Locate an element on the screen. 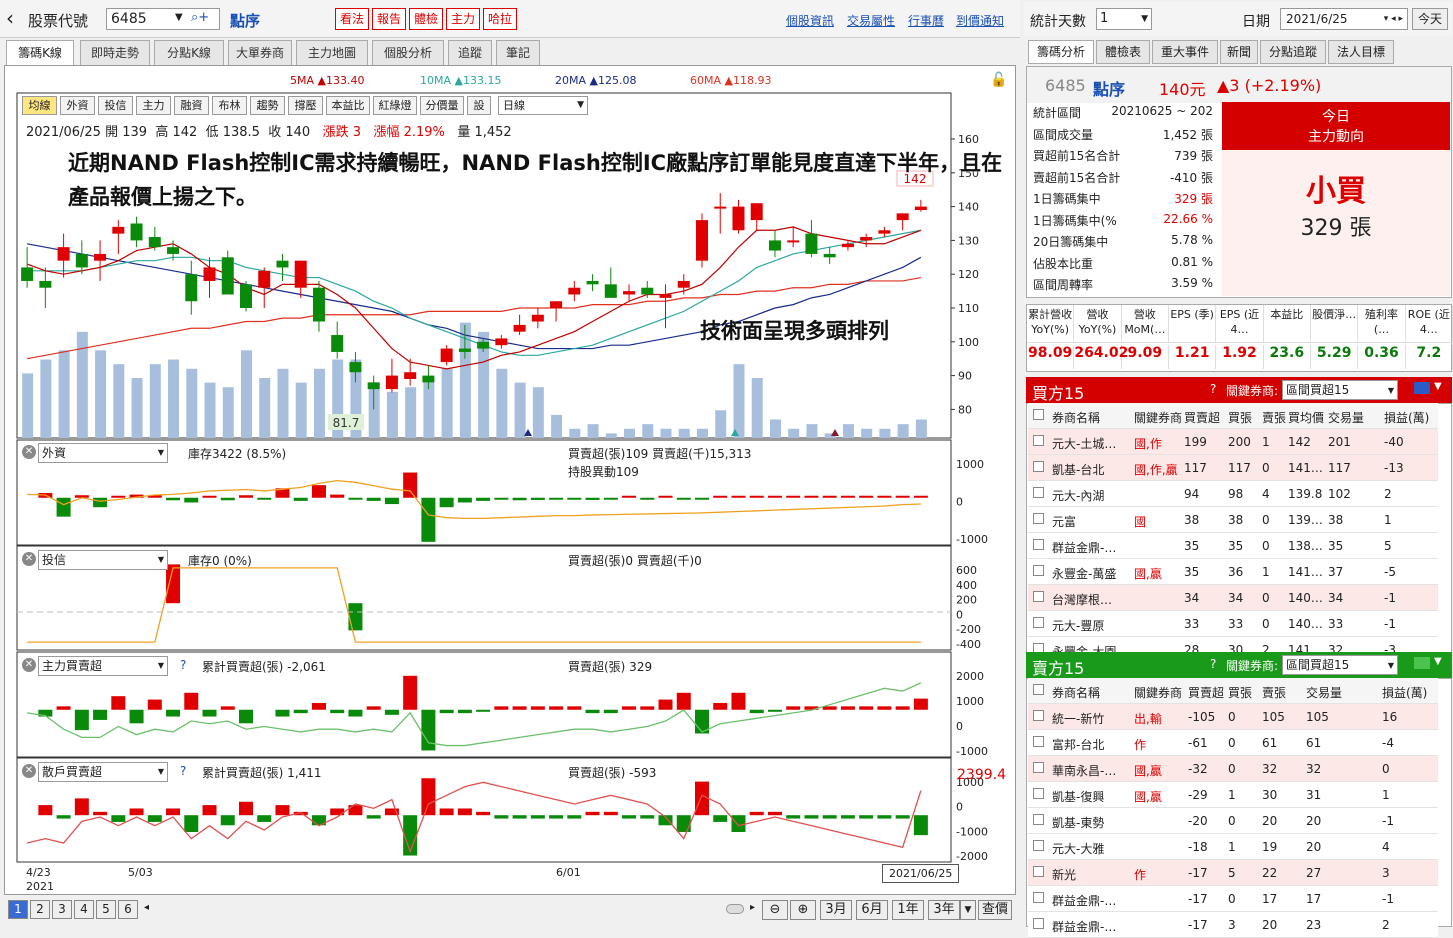 This screenshot has width=1453, height=938. range-dropdown-icon: ▼ is located at coordinates (968, 910).